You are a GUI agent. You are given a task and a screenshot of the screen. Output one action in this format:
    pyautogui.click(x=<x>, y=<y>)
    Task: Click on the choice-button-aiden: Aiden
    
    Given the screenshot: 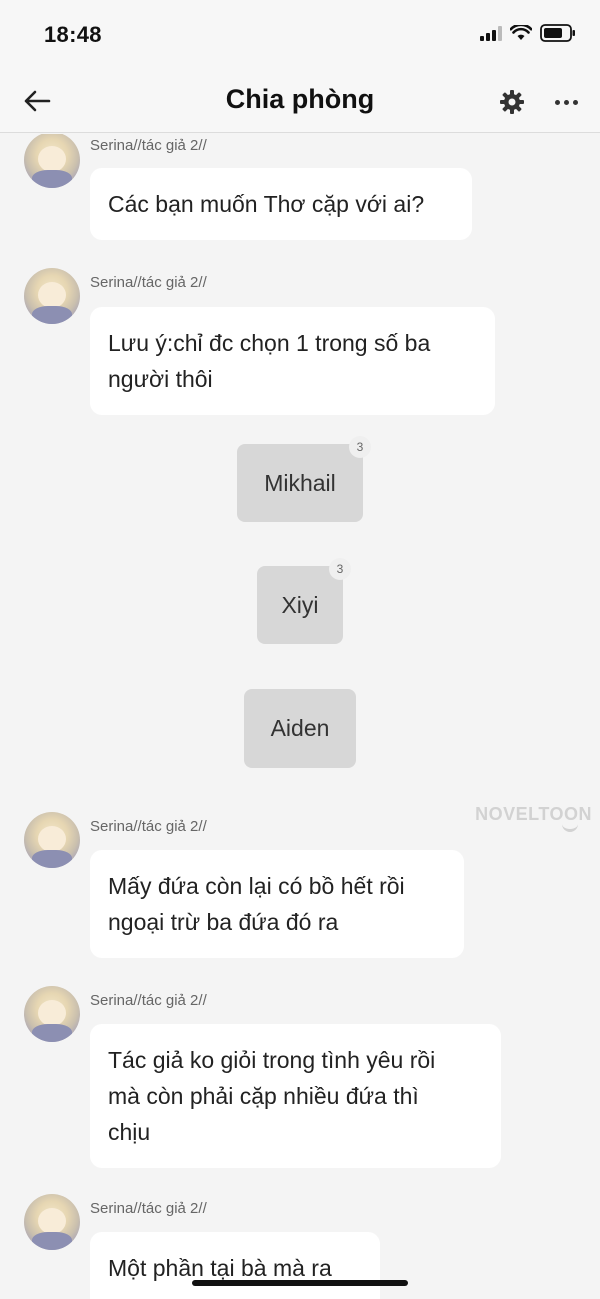 What is the action you would take?
    pyautogui.click(x=300, y=728)
    